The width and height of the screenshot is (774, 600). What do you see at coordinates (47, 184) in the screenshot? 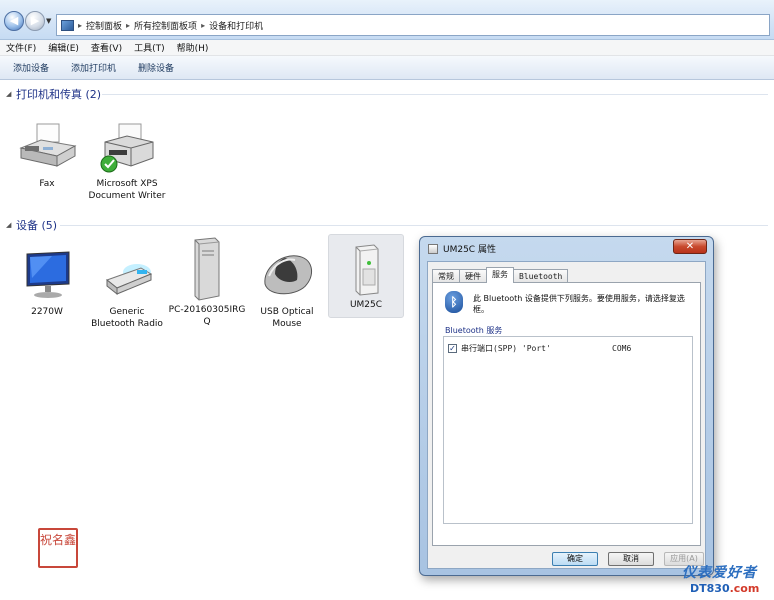
I see `device-label: Fax` at bounding box center [47, 184].